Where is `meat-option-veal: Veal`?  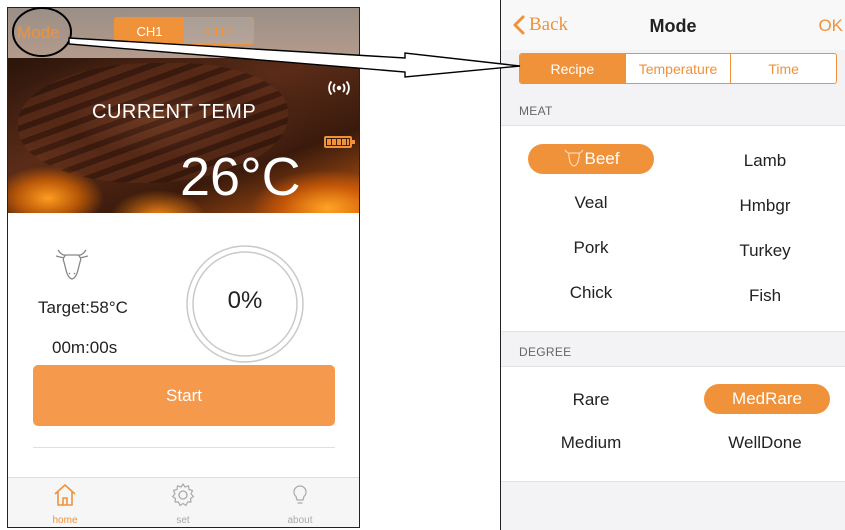
meat-option-veal: Veal is located at coordinates (591, 203).